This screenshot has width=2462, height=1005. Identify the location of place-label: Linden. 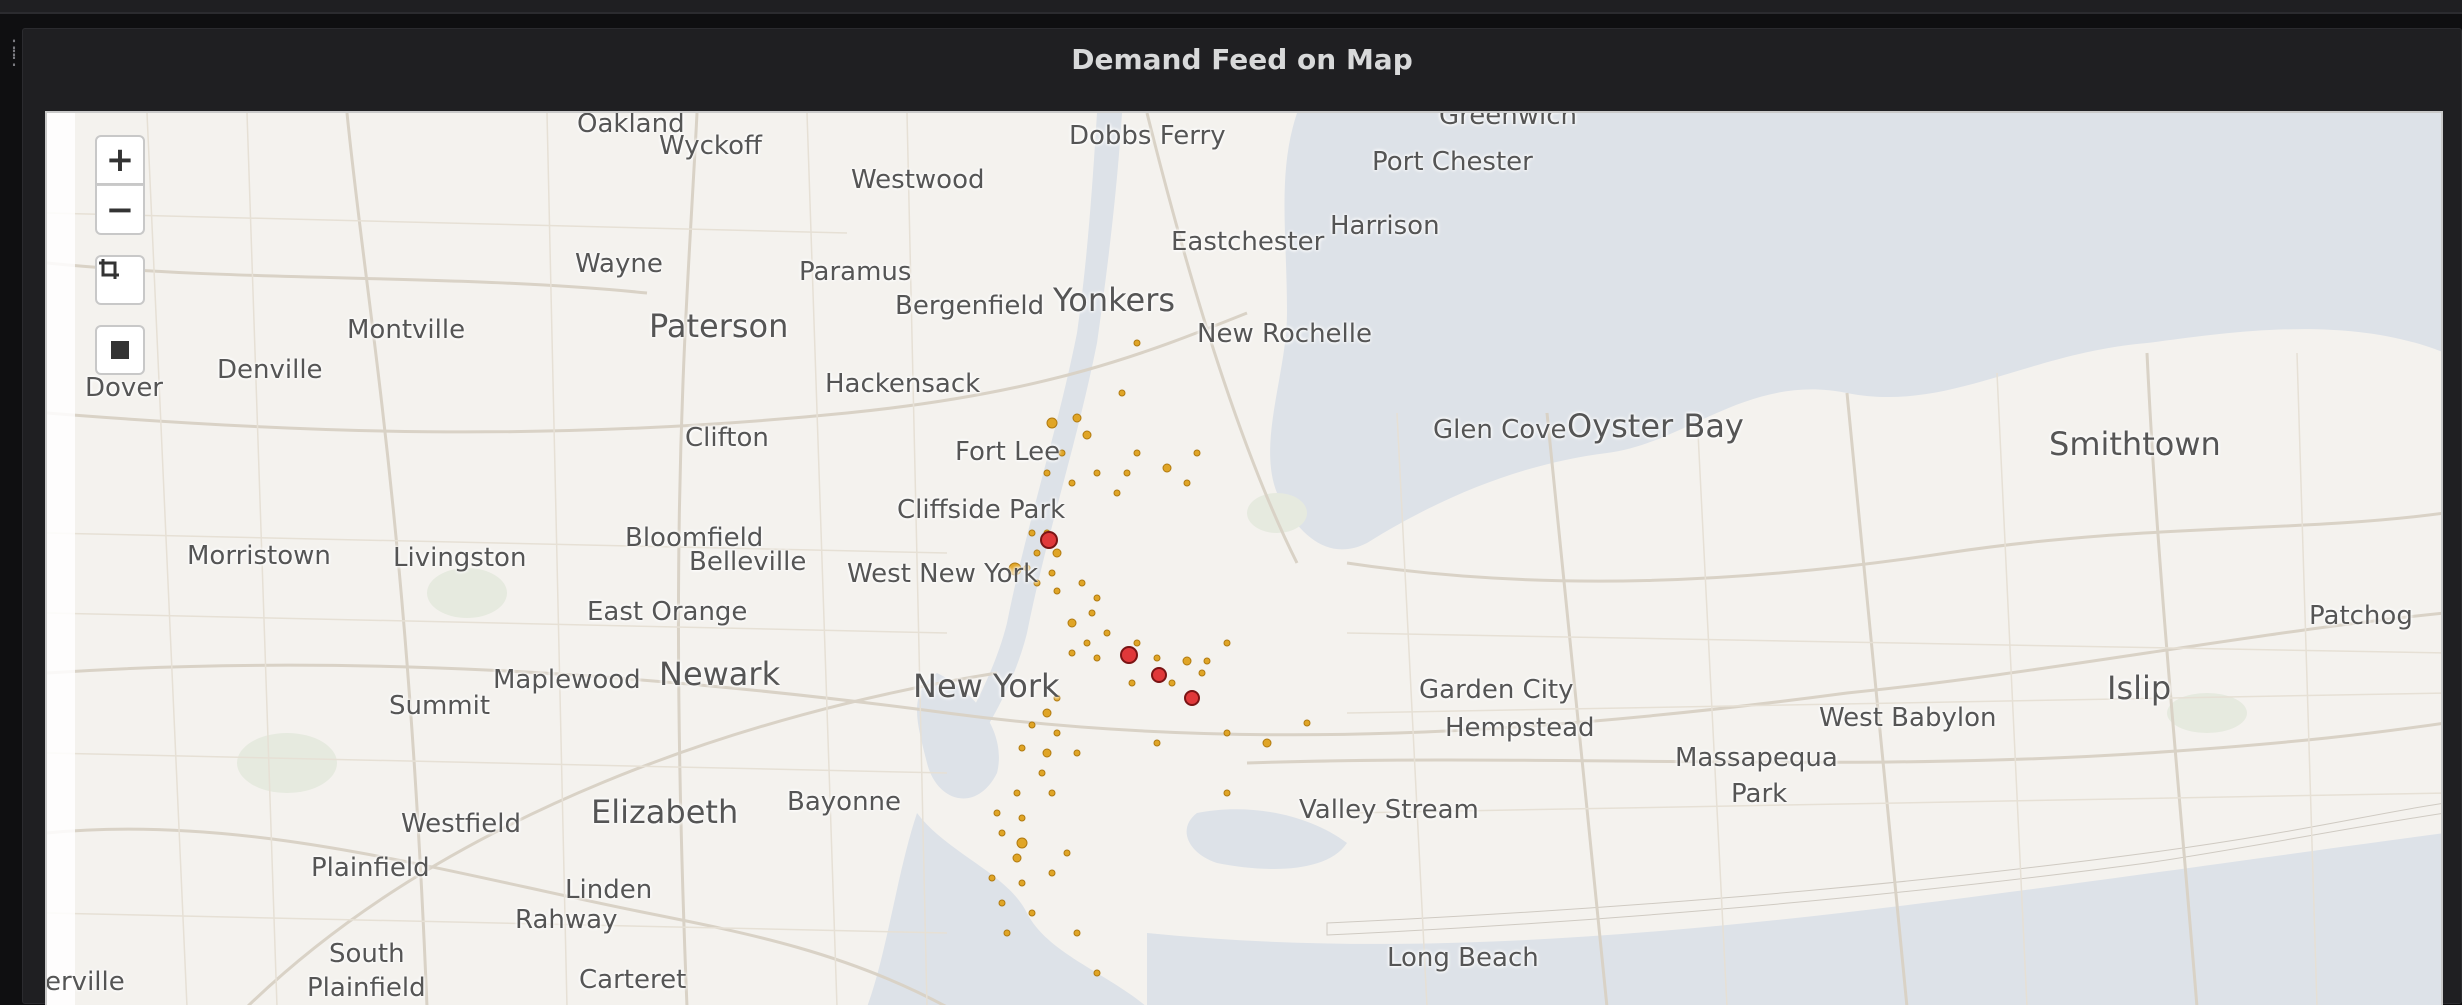
(609, 890).